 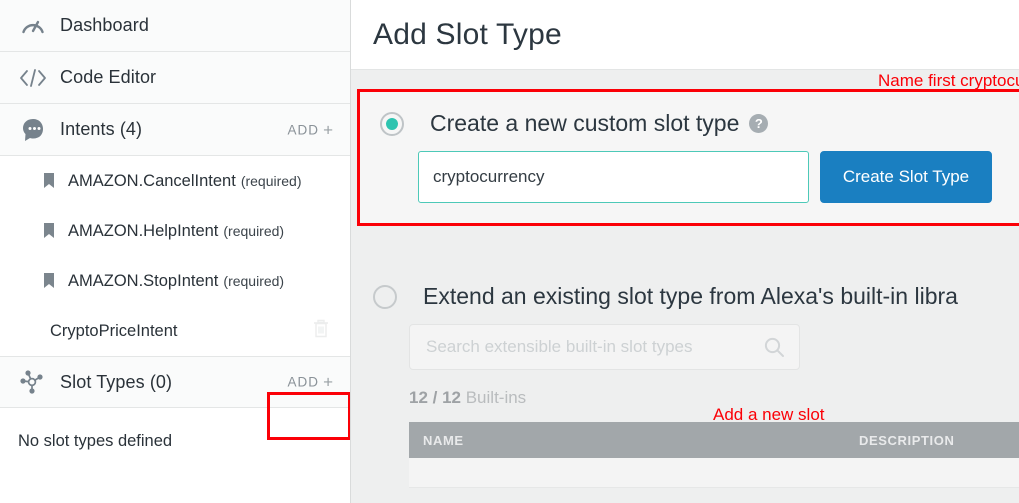 I want to click on sidebar-item-label: Intents (4), so click(x=101, y=129).